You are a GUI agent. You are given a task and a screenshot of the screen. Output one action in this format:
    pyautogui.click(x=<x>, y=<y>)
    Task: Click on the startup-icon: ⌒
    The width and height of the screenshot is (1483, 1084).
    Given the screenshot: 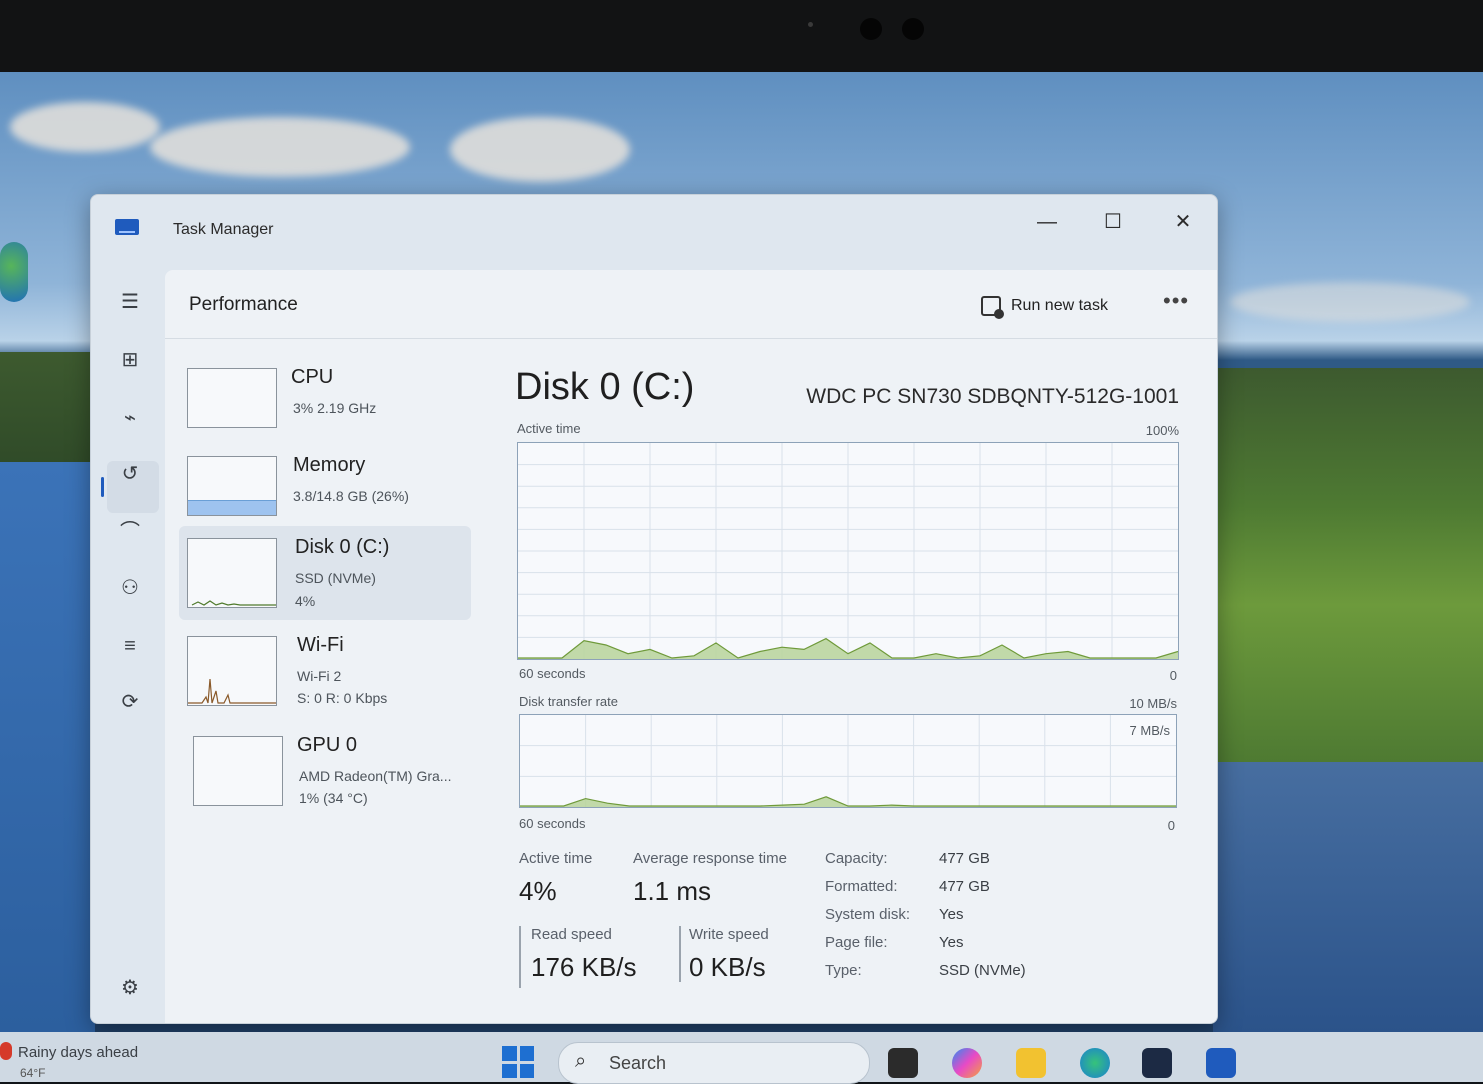 What is the action you would take?
    pyautogui.click(x=130, y=532)
    